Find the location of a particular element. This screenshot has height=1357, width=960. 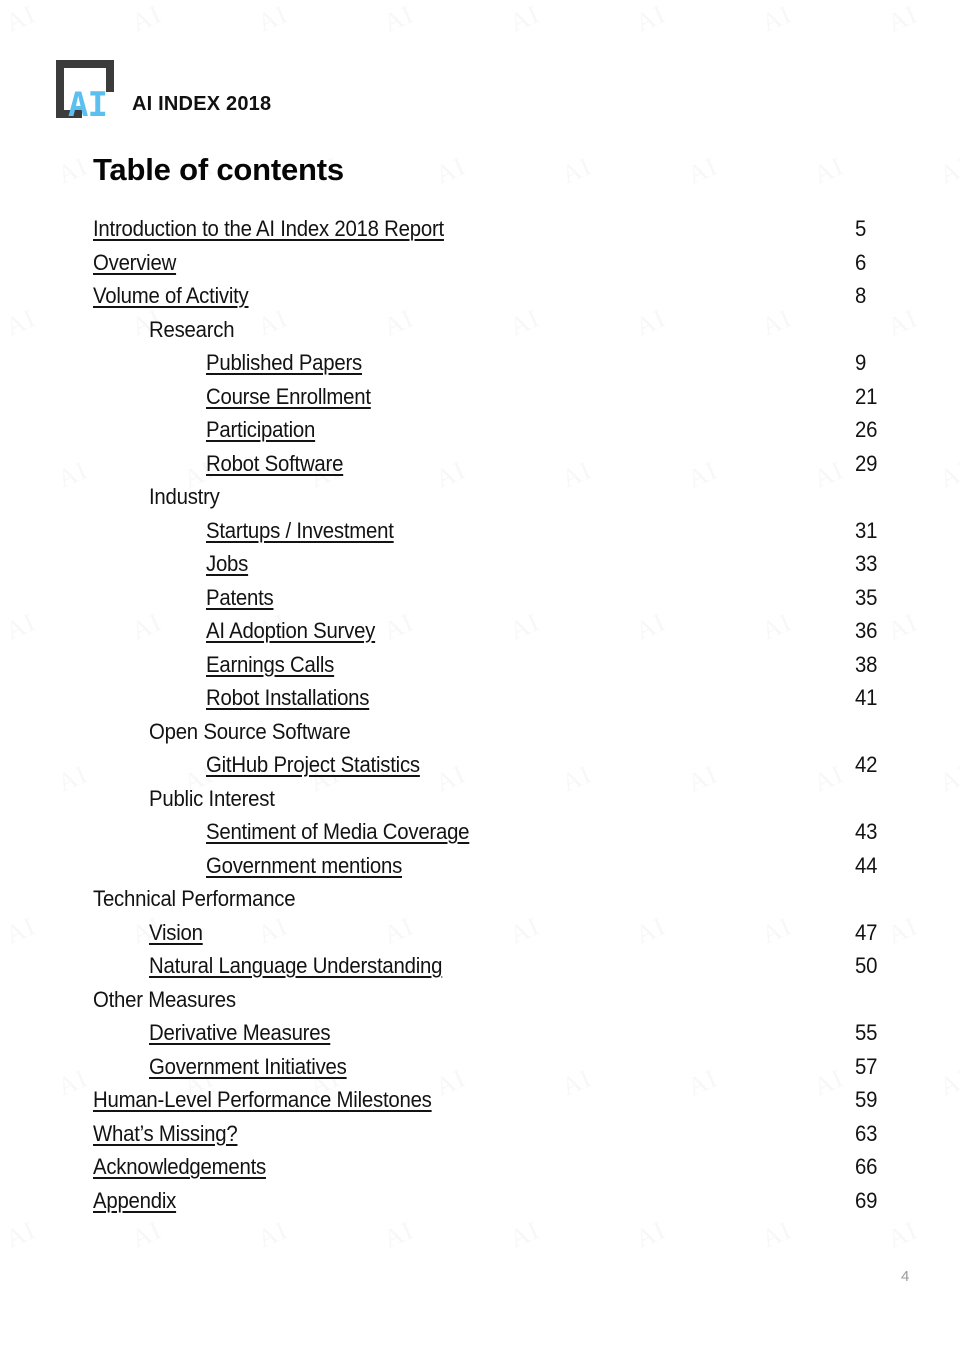

toc-entry: Government Initiatives 57 is located at coordinates (480, 1067).